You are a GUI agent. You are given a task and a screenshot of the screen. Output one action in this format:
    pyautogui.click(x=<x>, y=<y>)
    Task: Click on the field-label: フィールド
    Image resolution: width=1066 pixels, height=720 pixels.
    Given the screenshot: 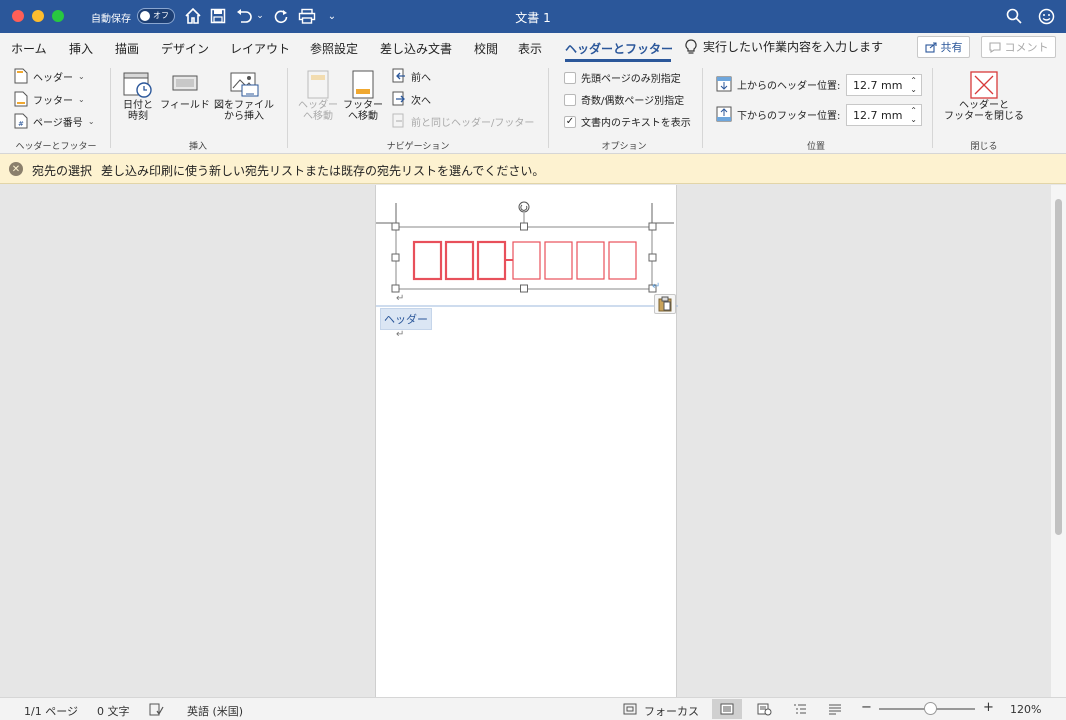 What is the action you would take?
    pyautogui.click(x=185, y=105)
    